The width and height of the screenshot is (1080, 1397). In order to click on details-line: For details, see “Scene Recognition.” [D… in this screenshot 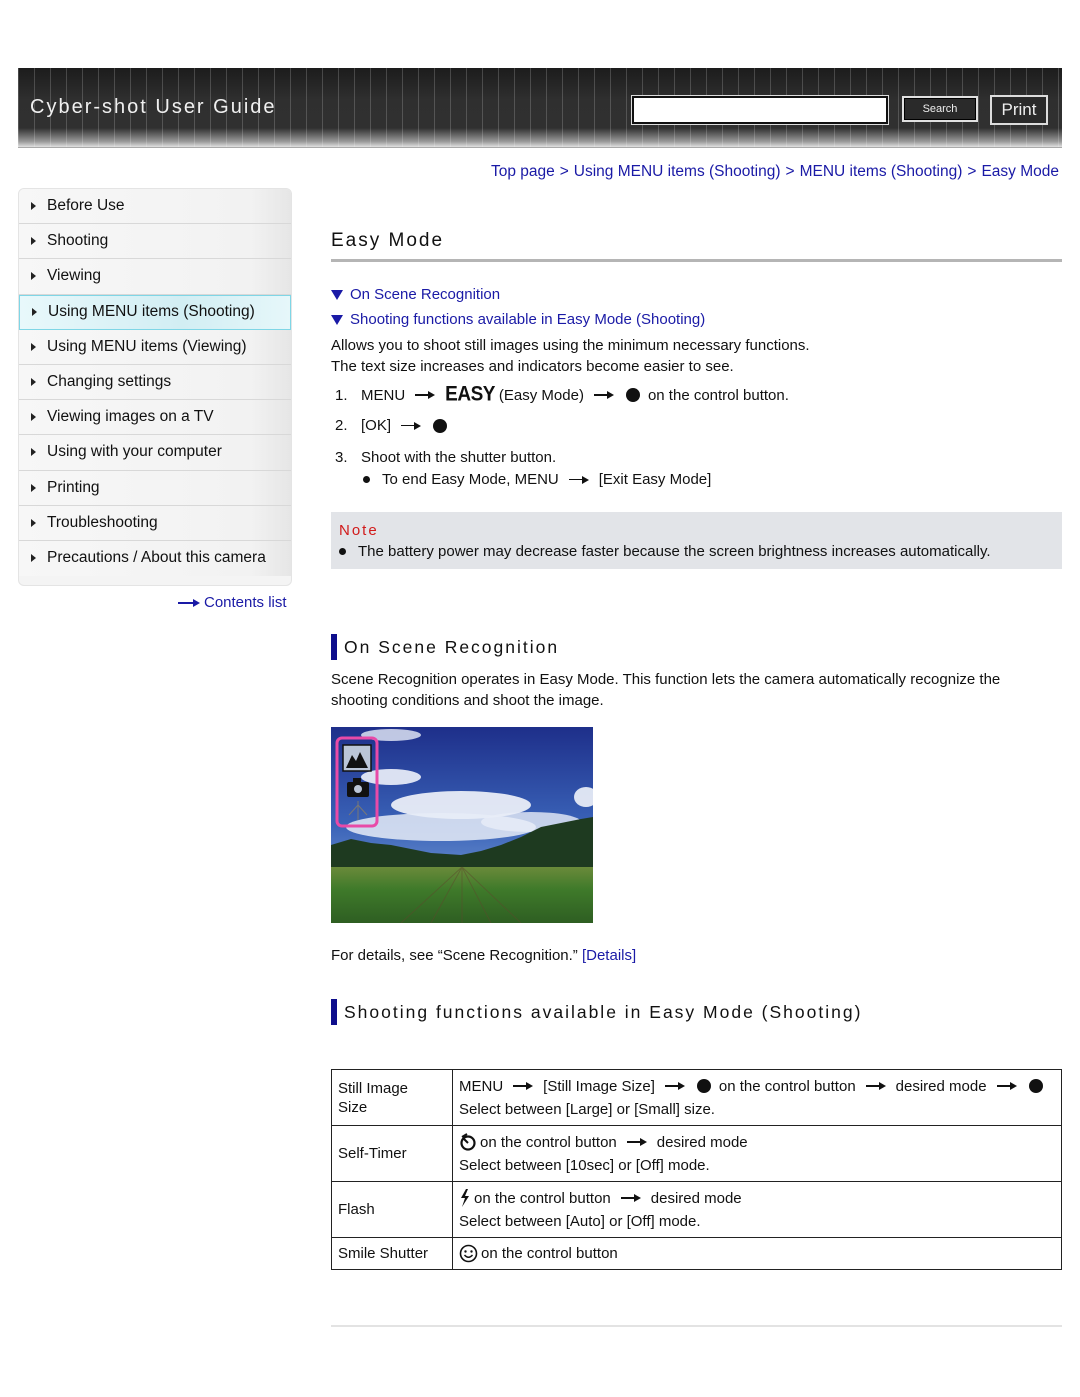, I will do `click(483, 955)`.